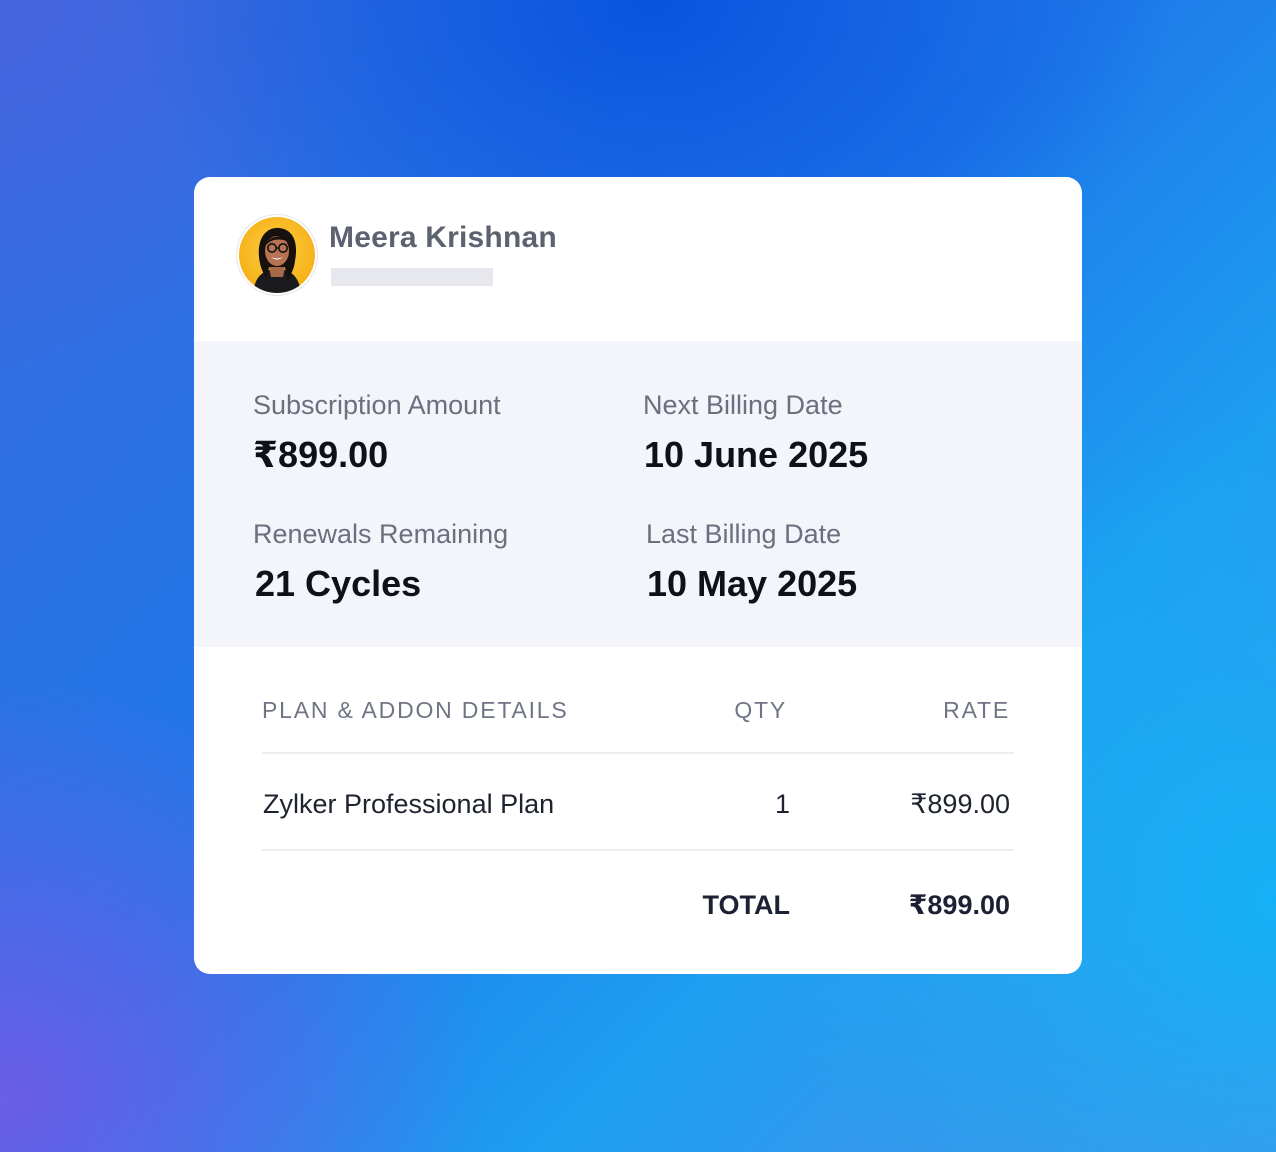 The image size is (1276, 1152). I want to click on total-label: TOTAL, so click(746, 905).